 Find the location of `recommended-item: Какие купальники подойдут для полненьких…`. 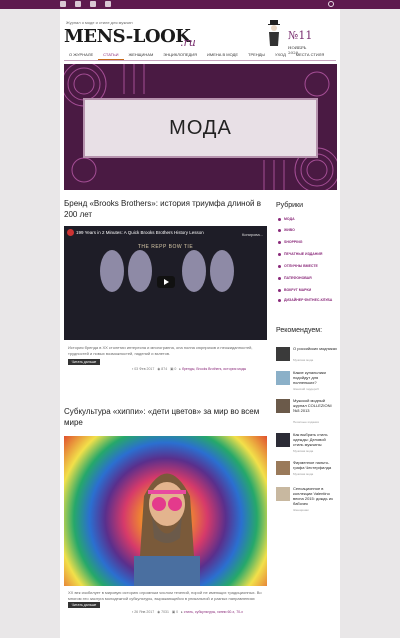

recommended-item: Какие купальники подойдут для полненьких… is located at coordinates (306, 380).